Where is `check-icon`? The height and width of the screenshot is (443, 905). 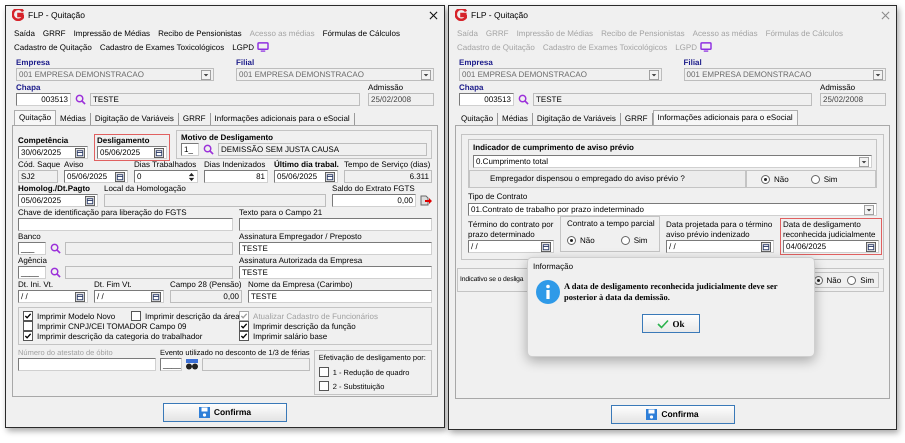
check-icon is located at coordinates (663, 323).